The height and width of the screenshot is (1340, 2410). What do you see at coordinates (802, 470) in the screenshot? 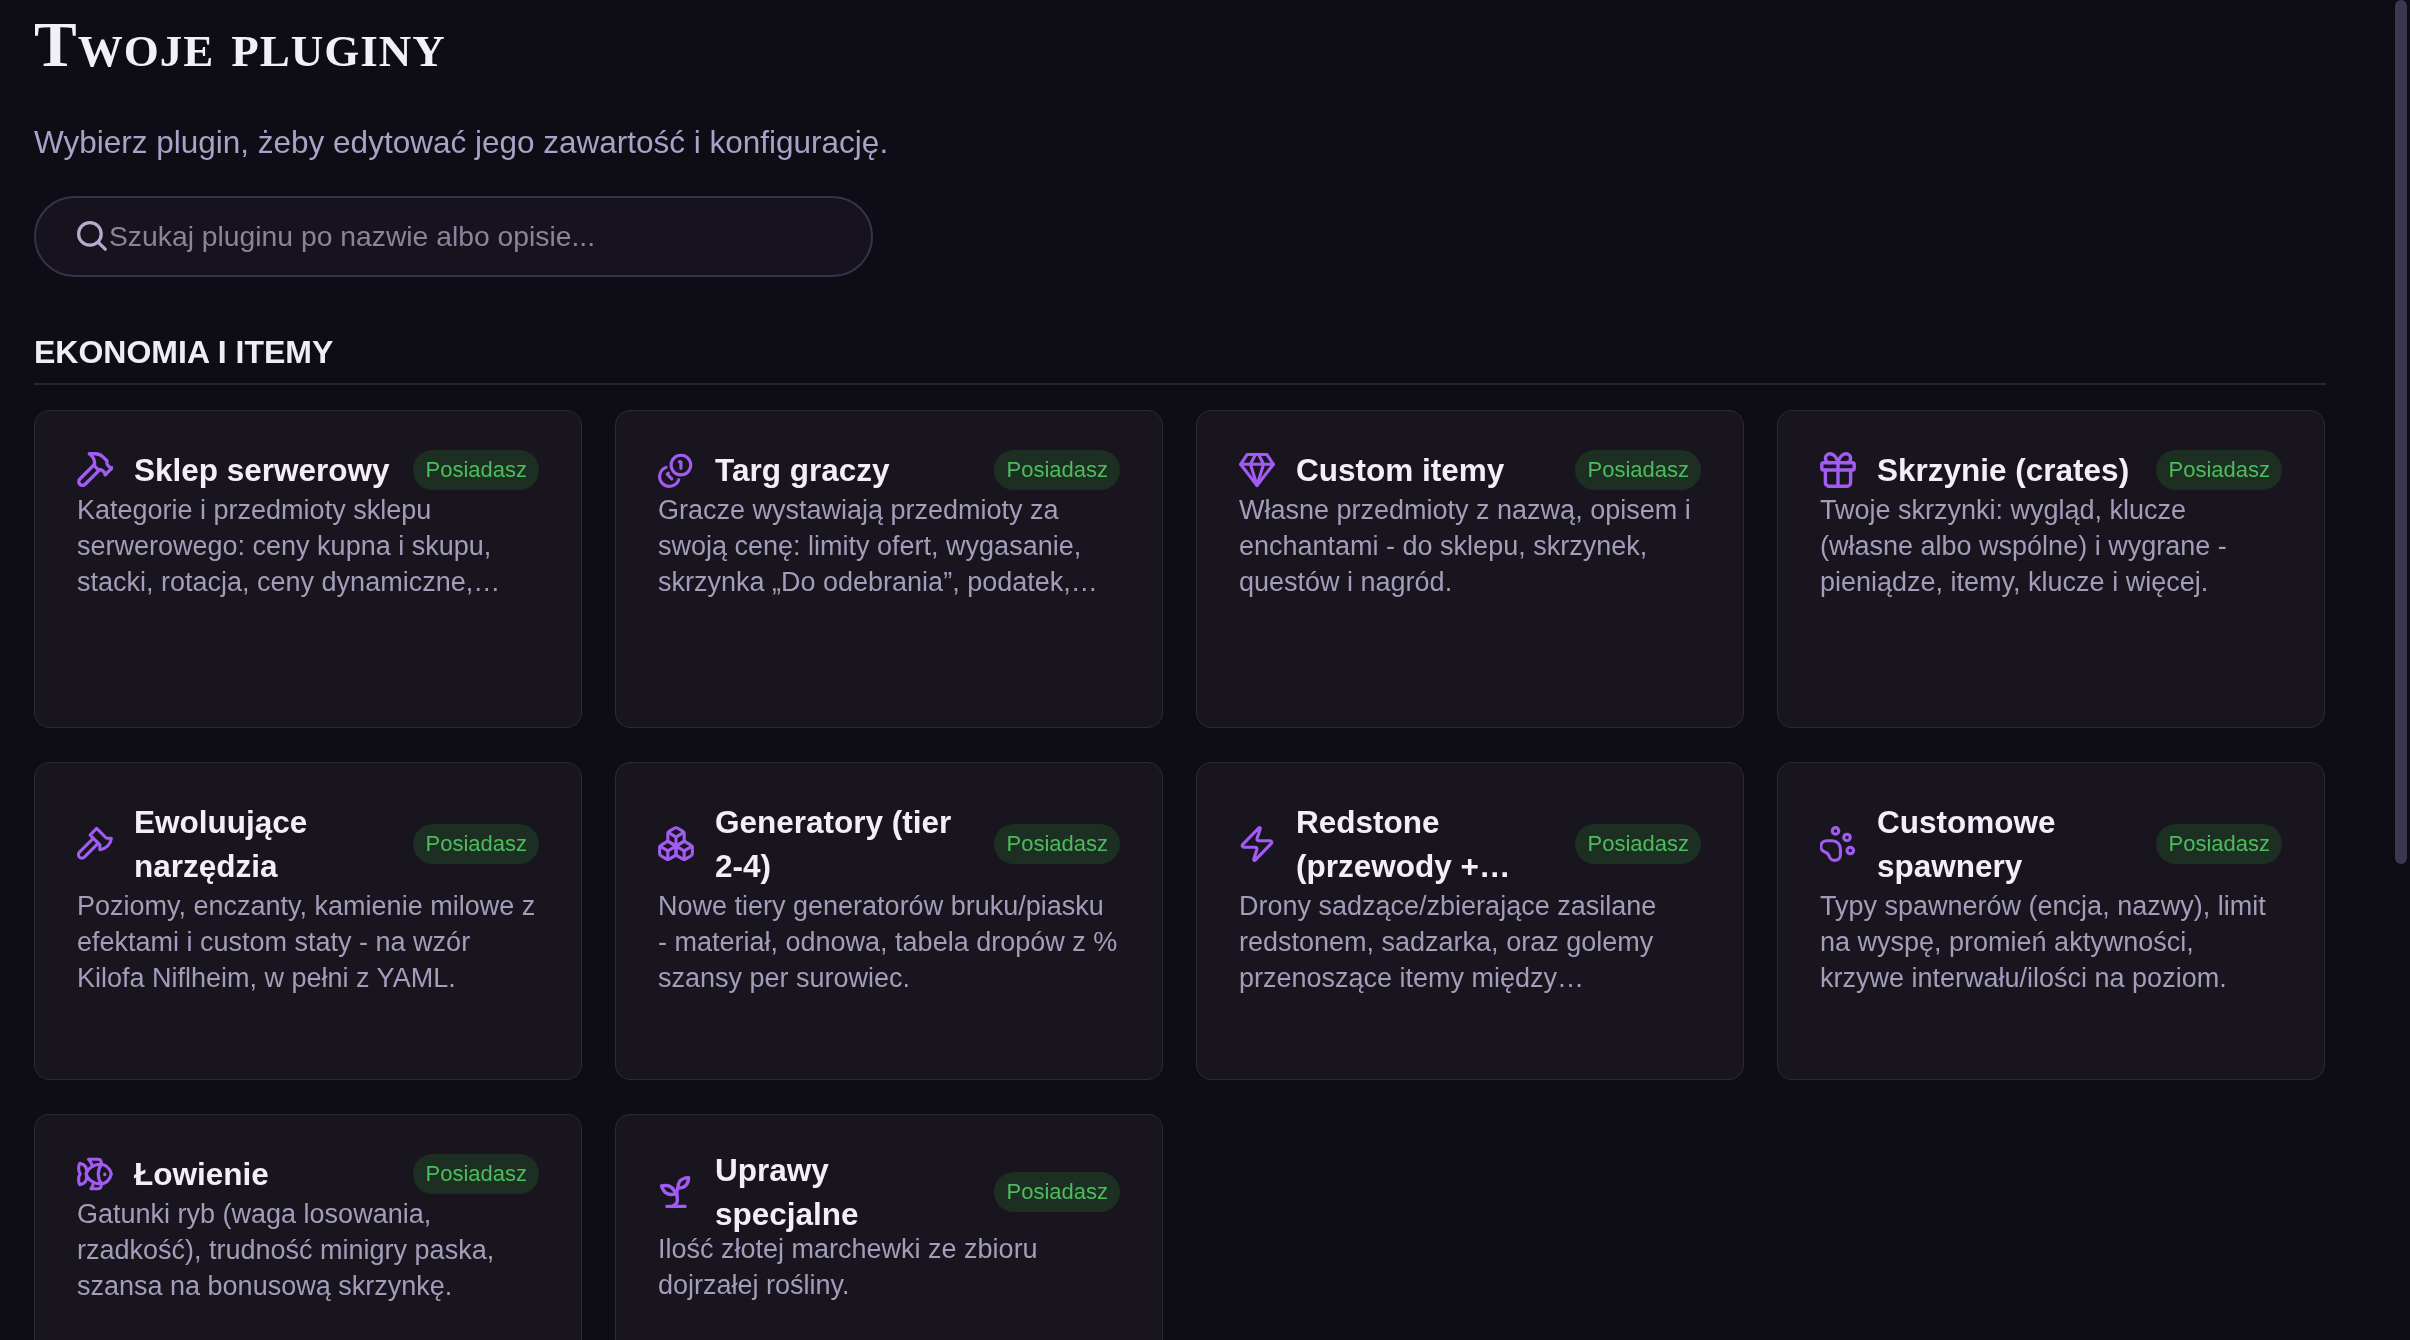
I see `plugin-title: Targ graczy` at bounding box center [802, 470].